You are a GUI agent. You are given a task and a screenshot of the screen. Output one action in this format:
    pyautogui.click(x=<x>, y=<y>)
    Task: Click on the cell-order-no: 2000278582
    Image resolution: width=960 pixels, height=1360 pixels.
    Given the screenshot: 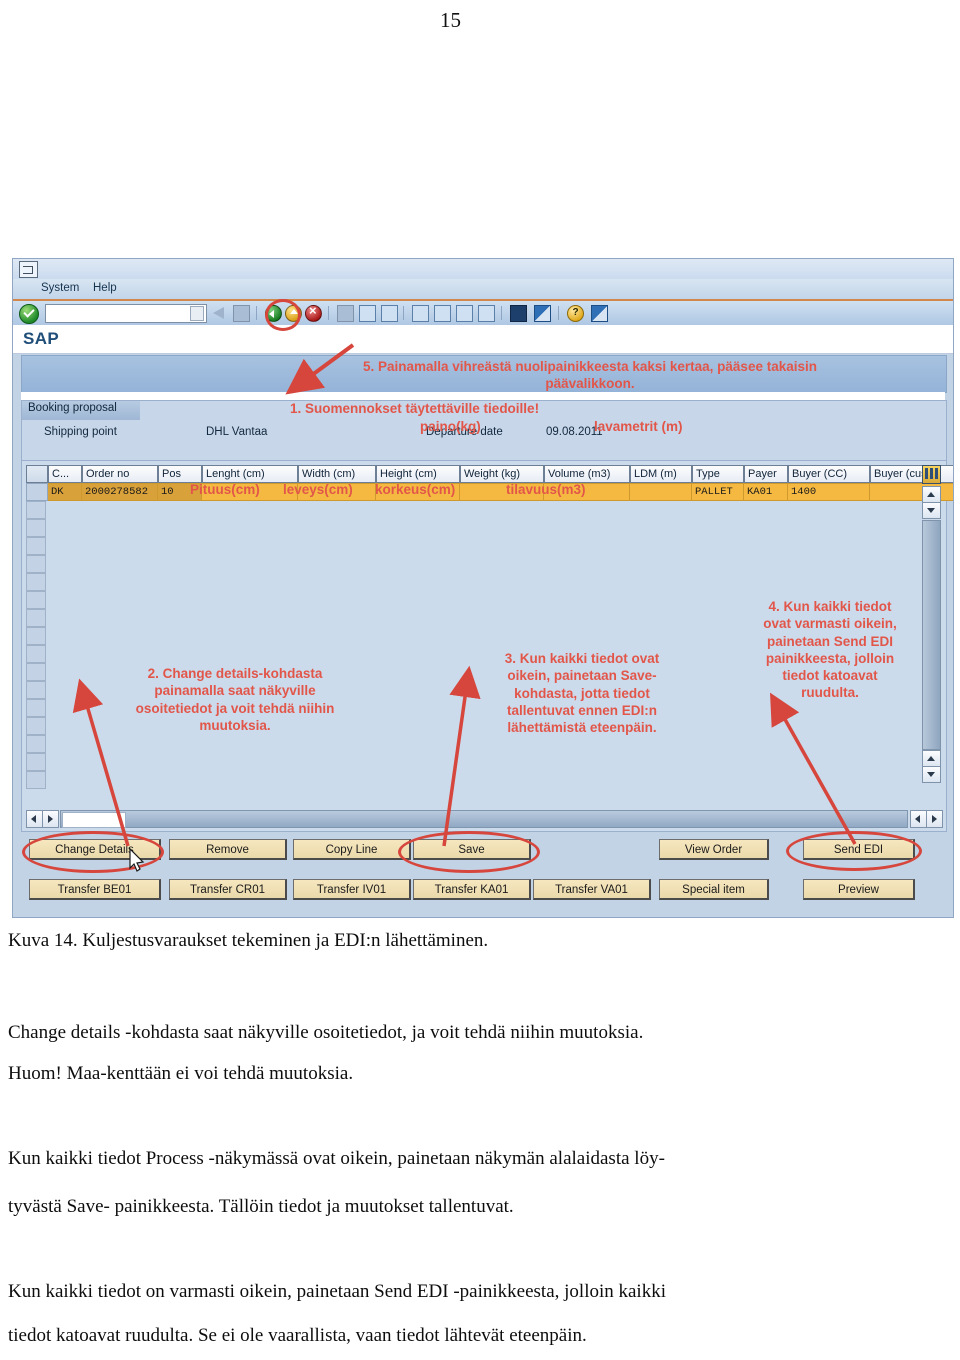 What is the action you would take?
    pyautogui.click(x=120, y=492)
    